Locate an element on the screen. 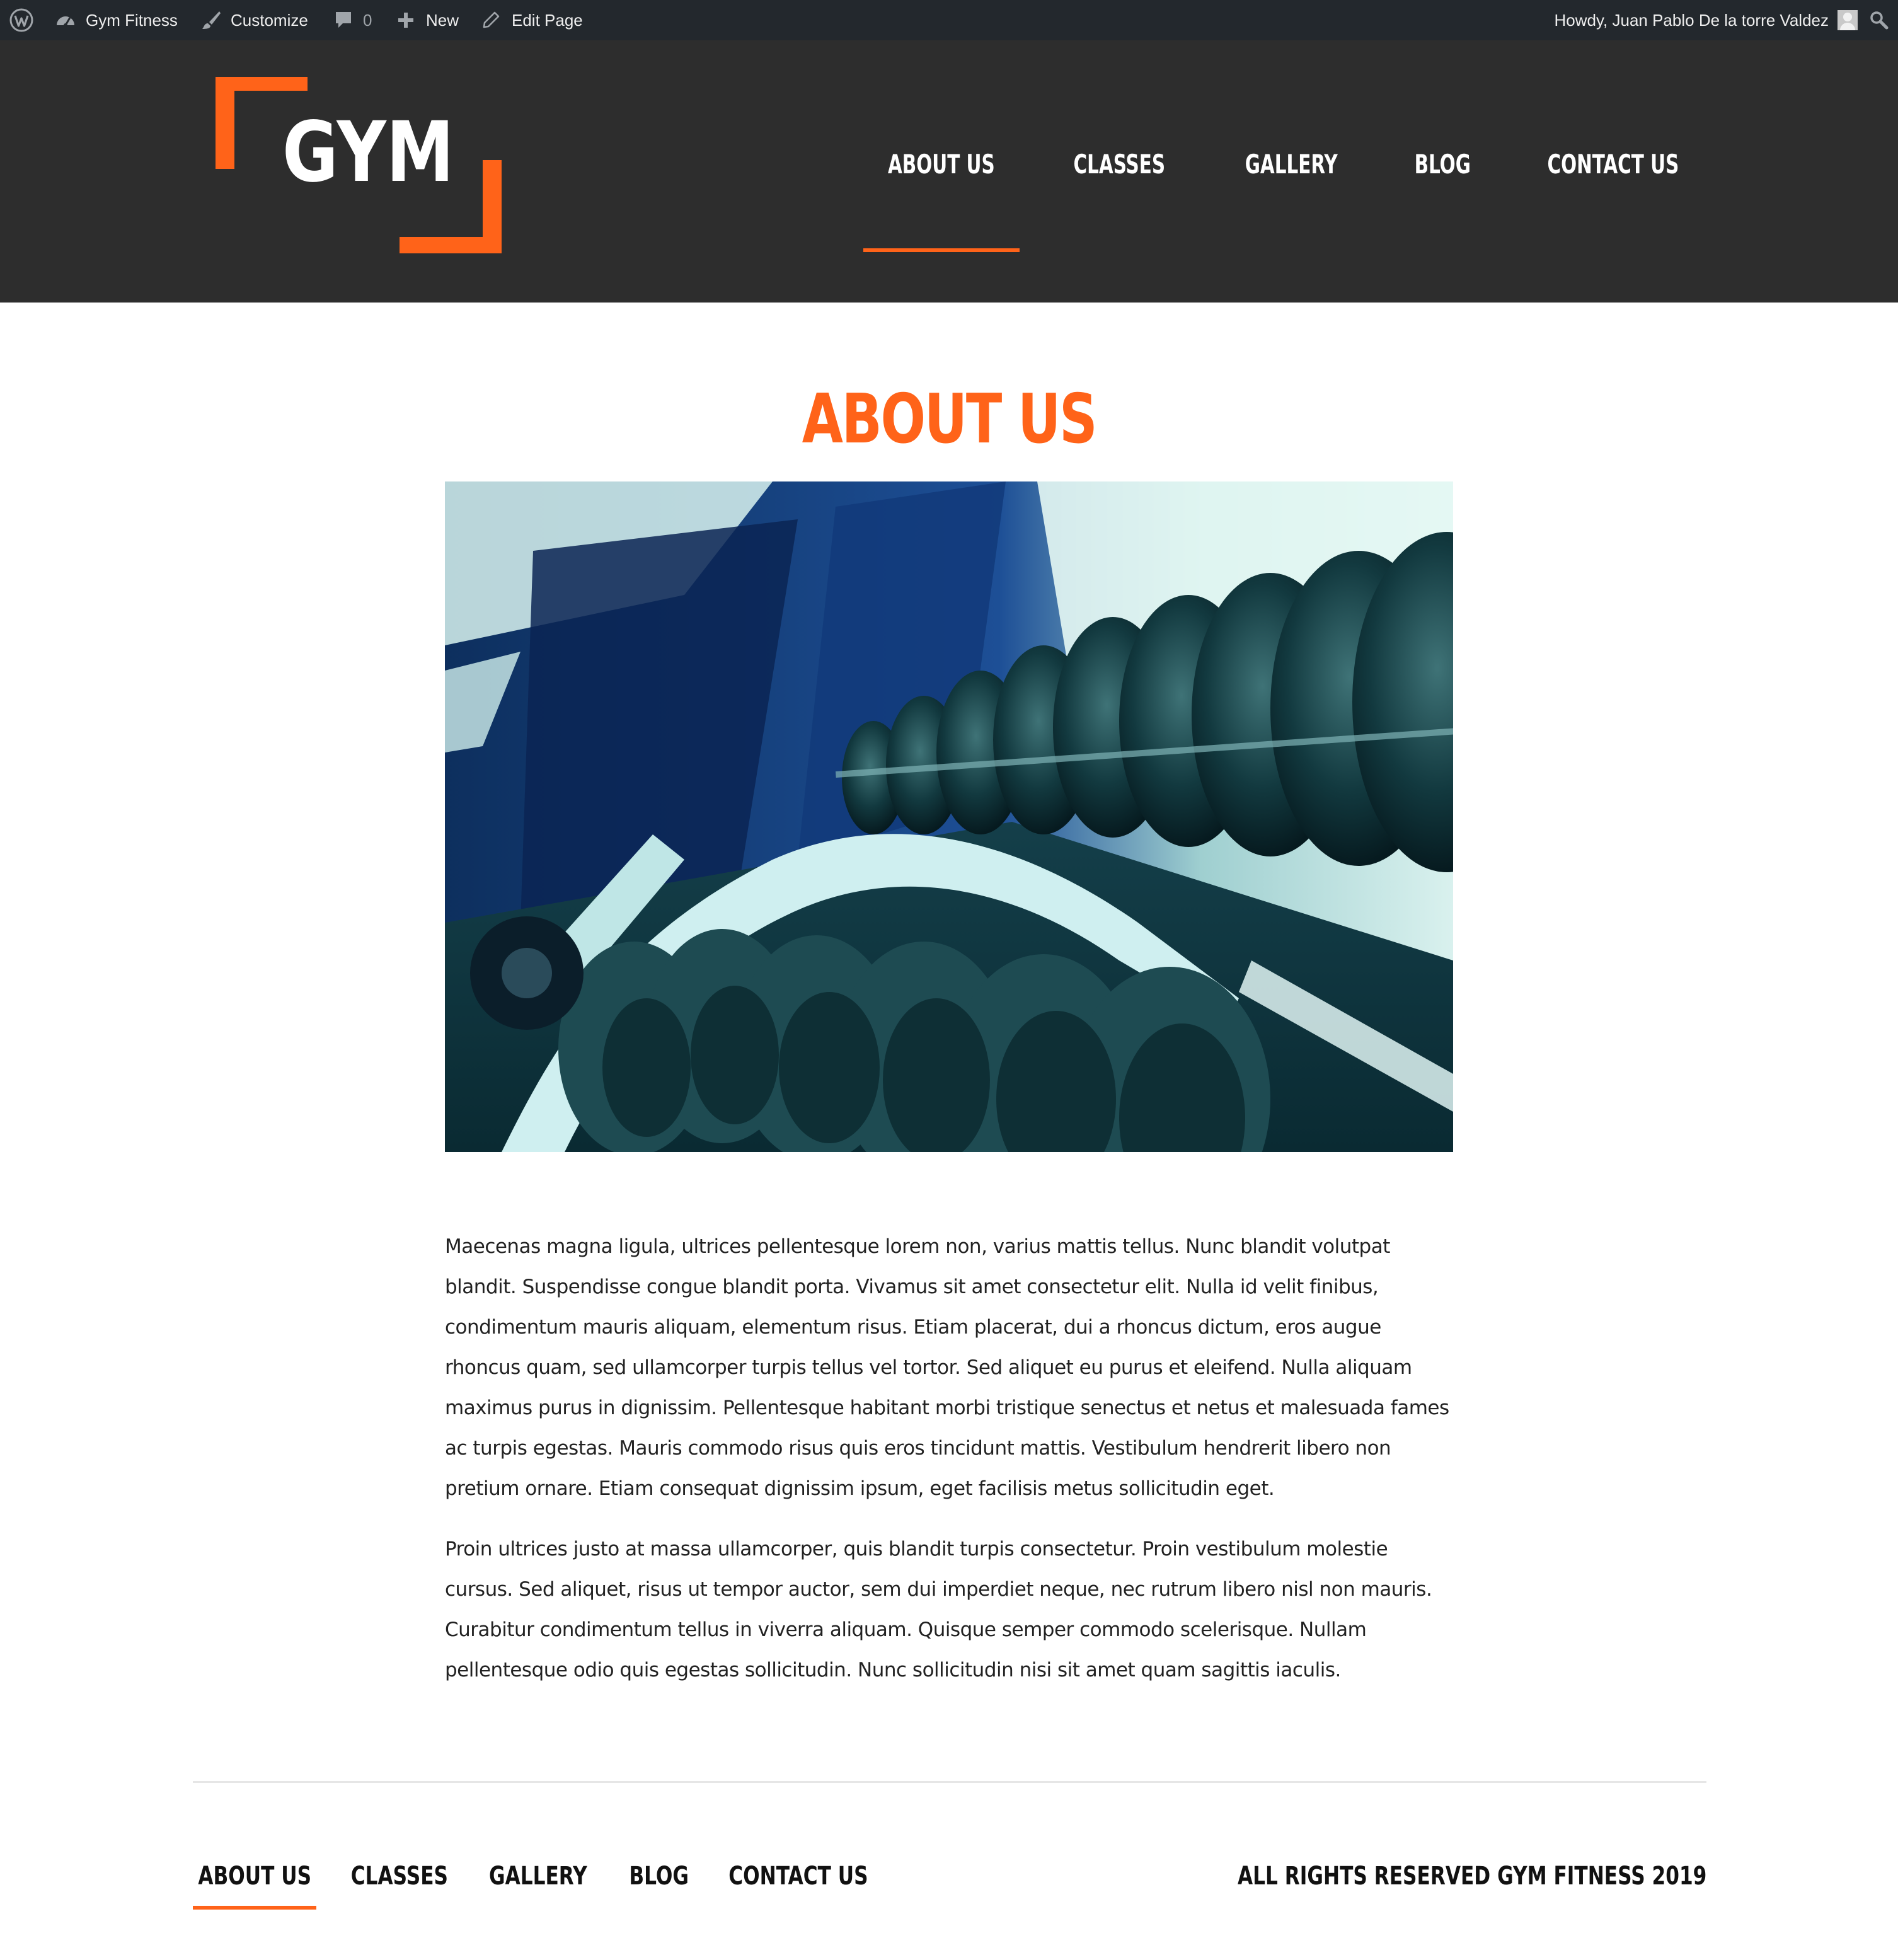 Image resolution: width=1898 pixels, height=1960 pixels. nav-gallery-label: Gallery is located at coordinates (1291, 164).